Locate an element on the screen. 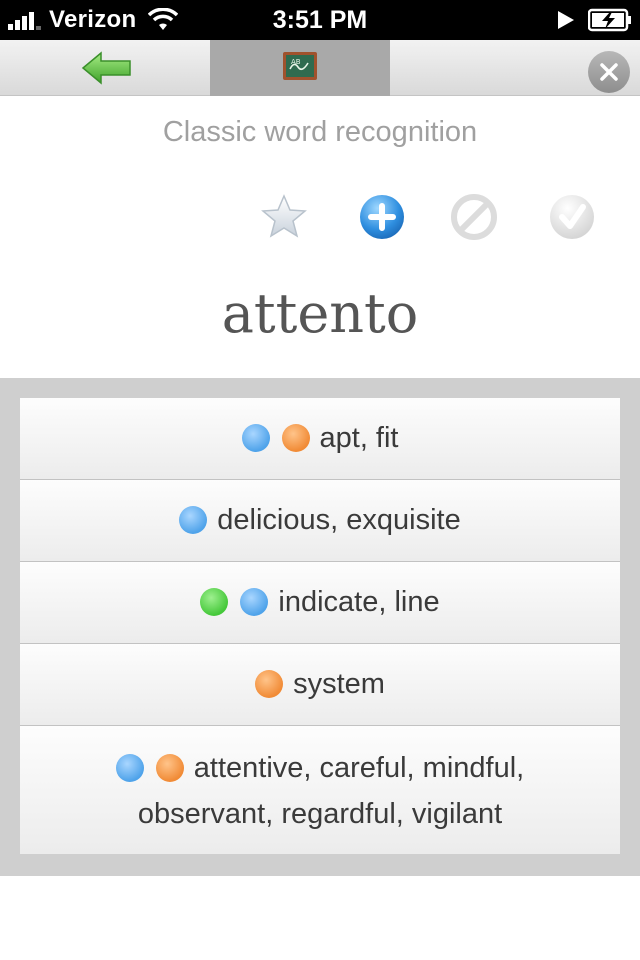 Image resolution: width=640 pixels, height=960 pixels. toolbar-center-tab: AB is located at coordinates (300, 68).